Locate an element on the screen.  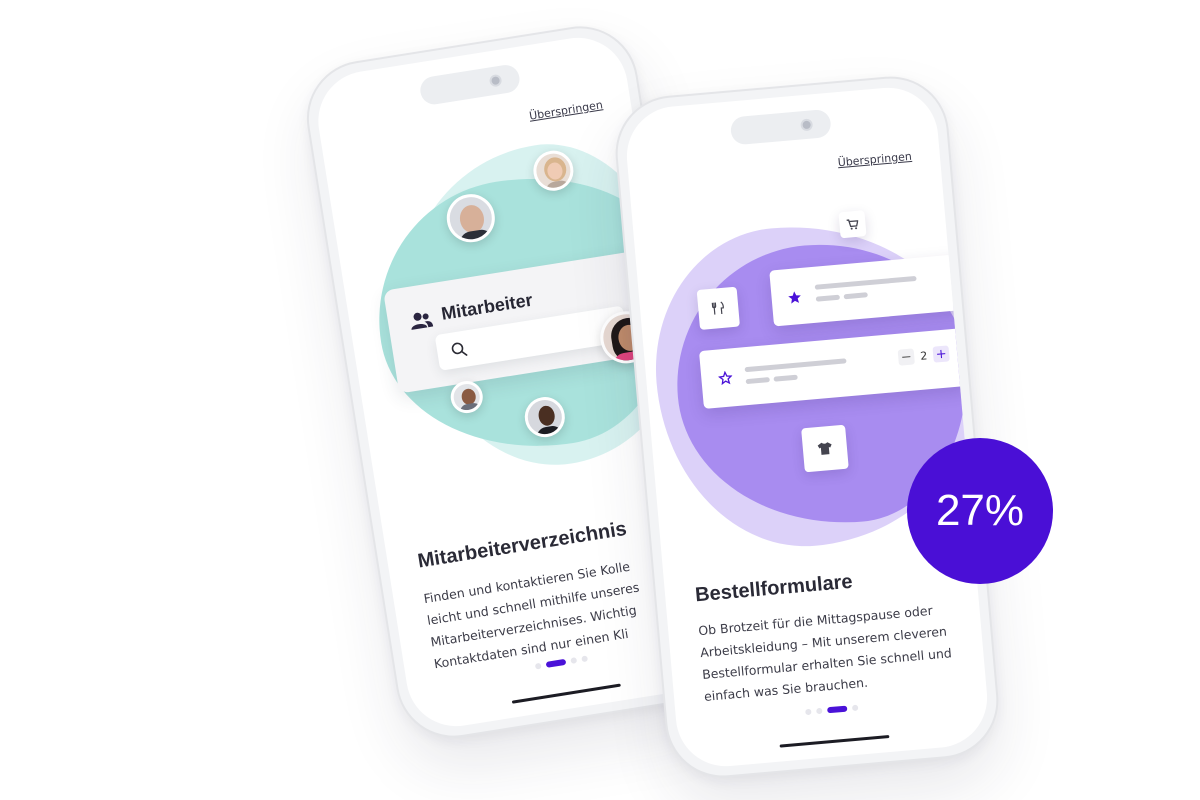
search-icon is located at coordinates (459, 349).